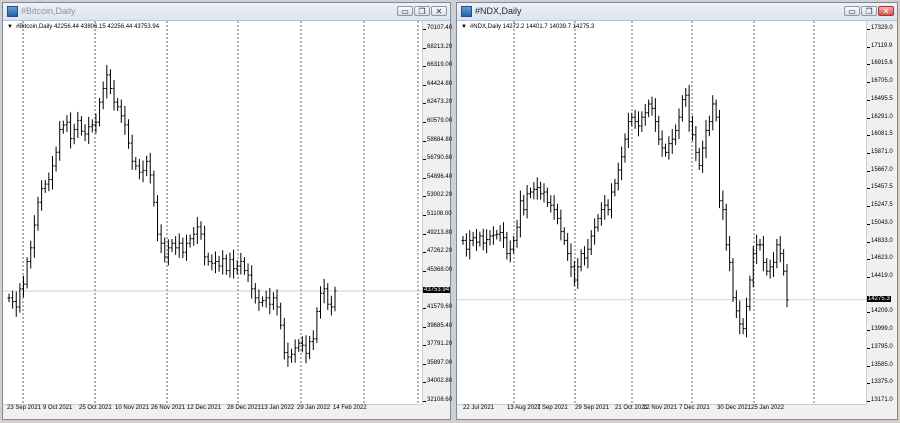  Describe the element at coordinates (524, 408) in the screenshot. I see `date-tick-label: 13 Aug 2021` at that location.